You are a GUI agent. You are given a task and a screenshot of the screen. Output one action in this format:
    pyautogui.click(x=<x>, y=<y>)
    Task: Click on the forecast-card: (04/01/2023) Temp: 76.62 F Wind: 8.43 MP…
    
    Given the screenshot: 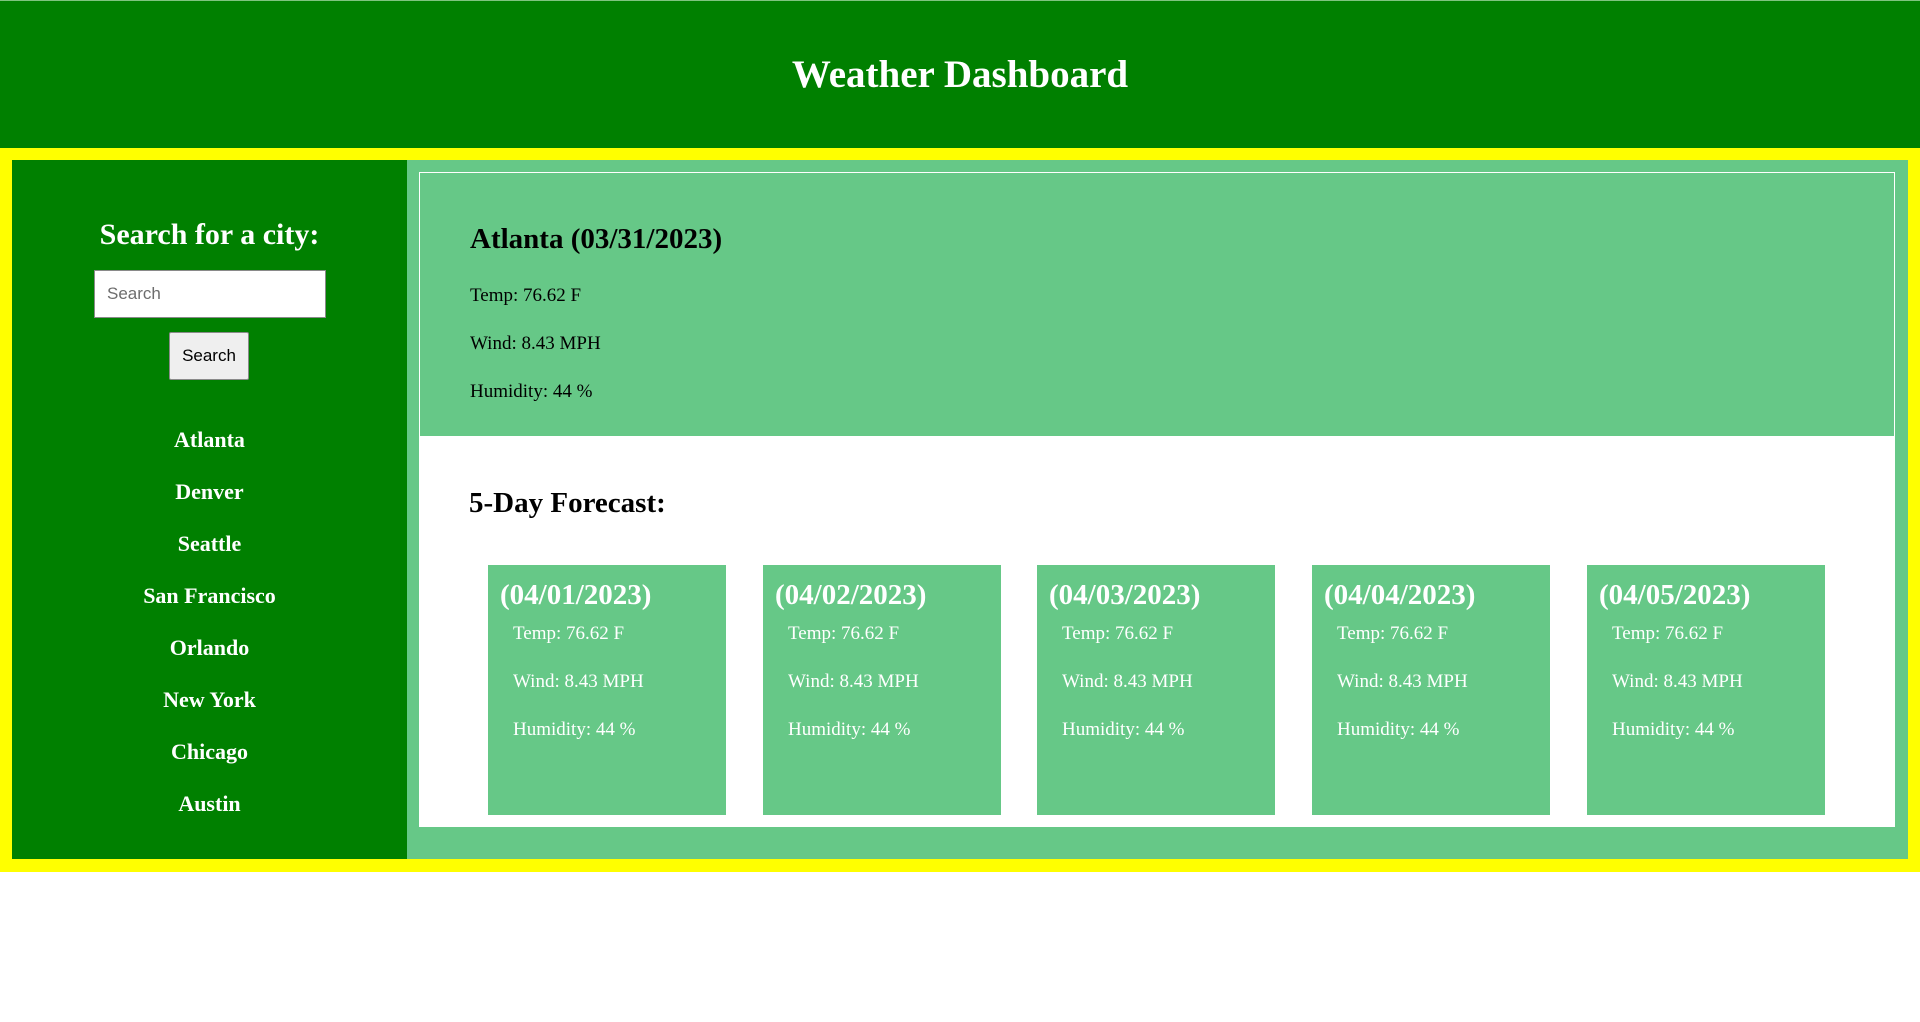 What is the action you would take?
    pyautogui.click(x=607, y=690)
    